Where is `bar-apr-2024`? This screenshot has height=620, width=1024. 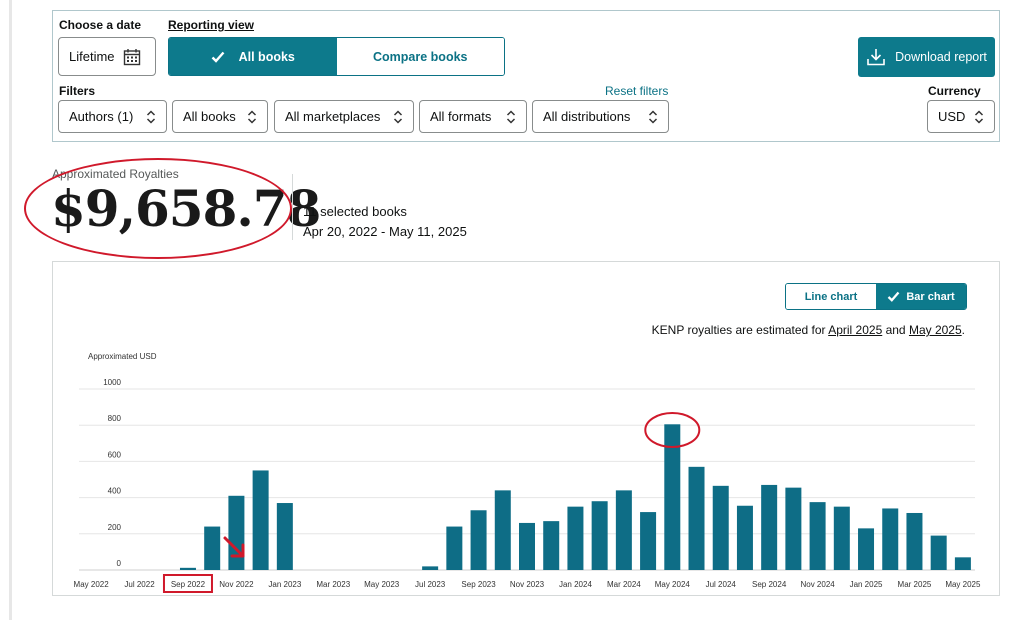
bar-apr-2024 is located at coordinates (648, 541).